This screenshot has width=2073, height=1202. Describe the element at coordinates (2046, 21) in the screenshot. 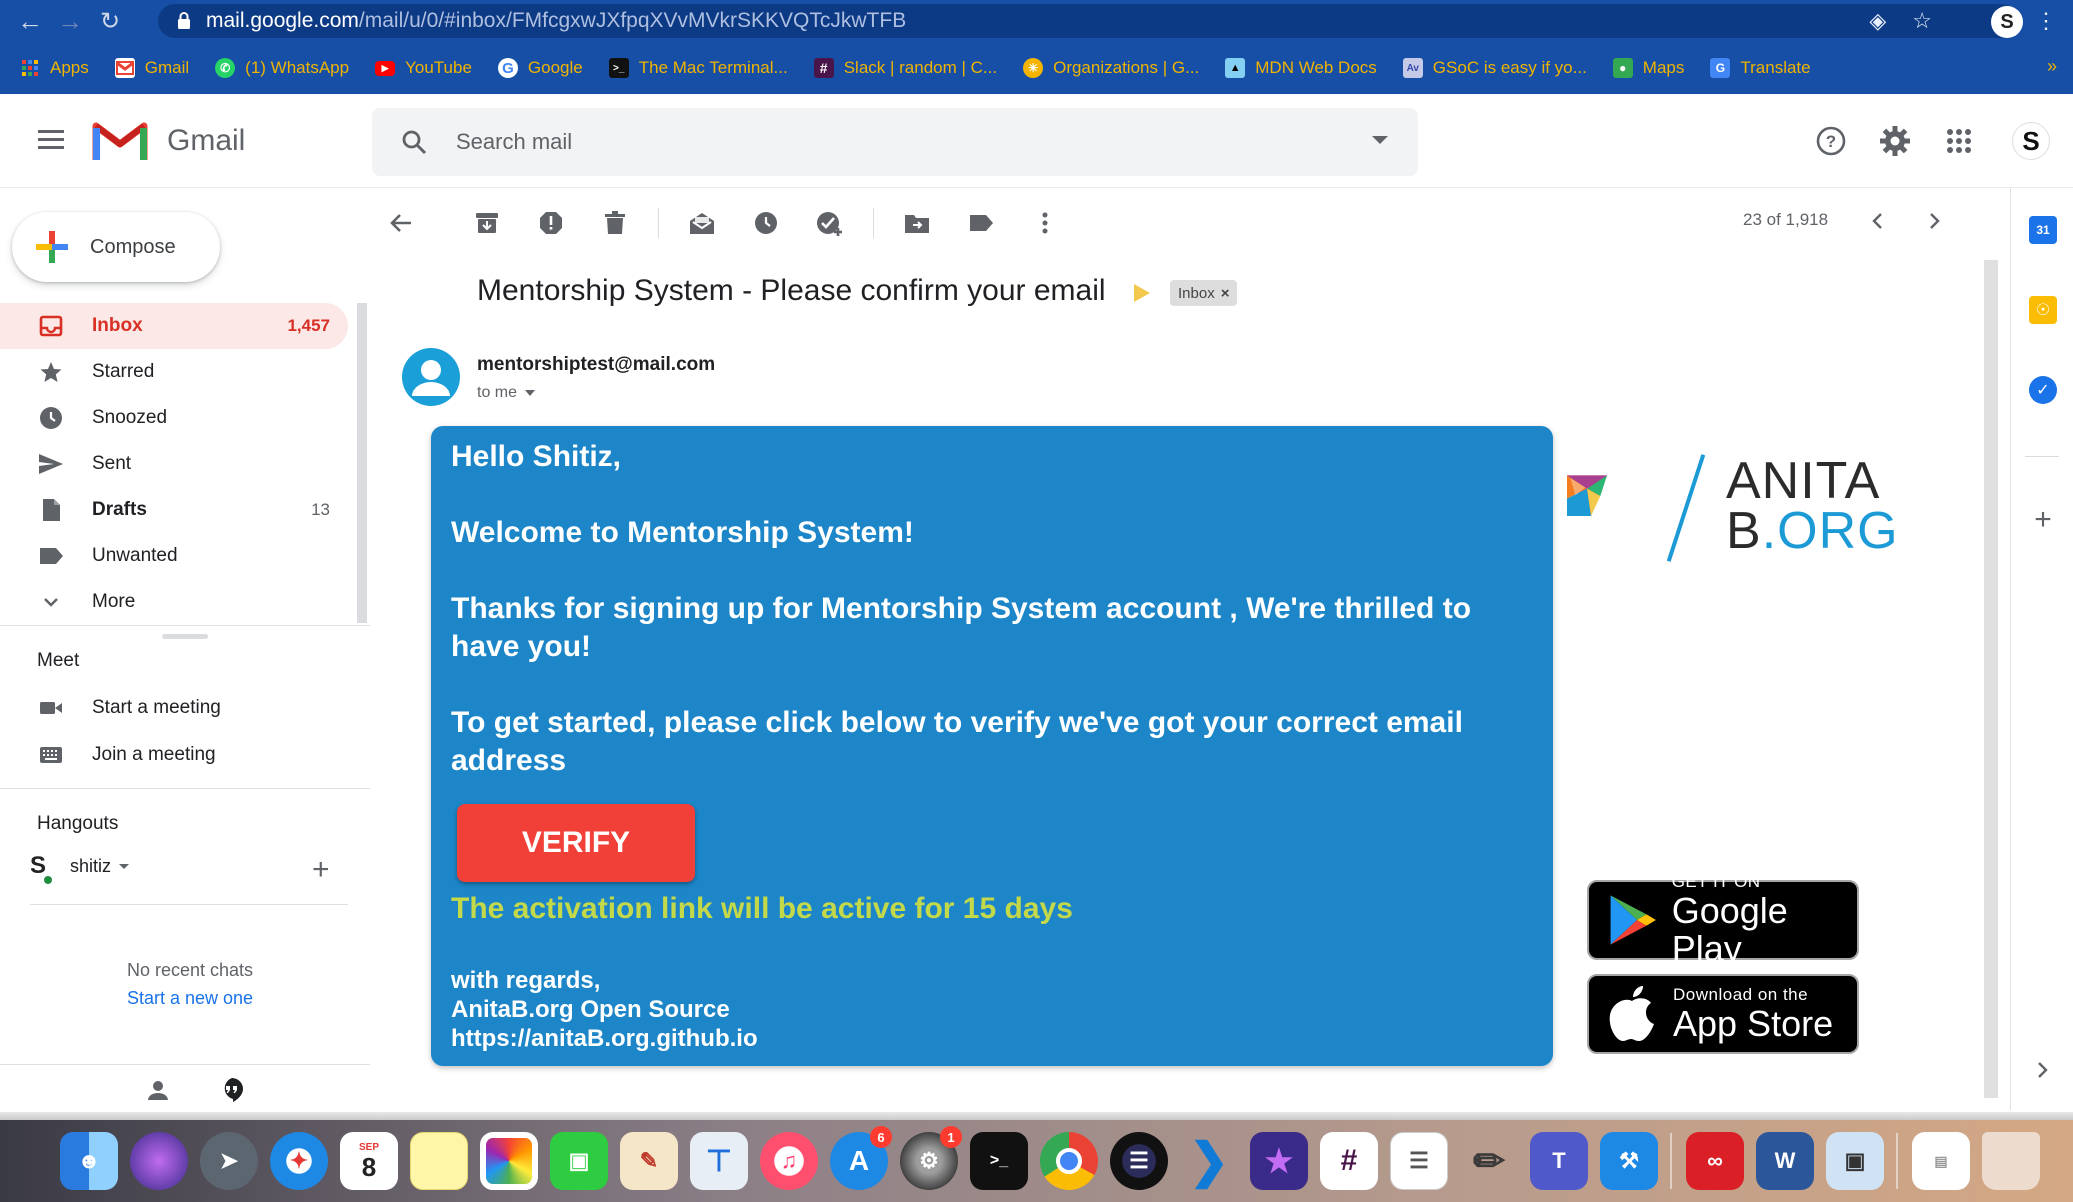

I see `browser-menu-icon: ⋮` at that location.